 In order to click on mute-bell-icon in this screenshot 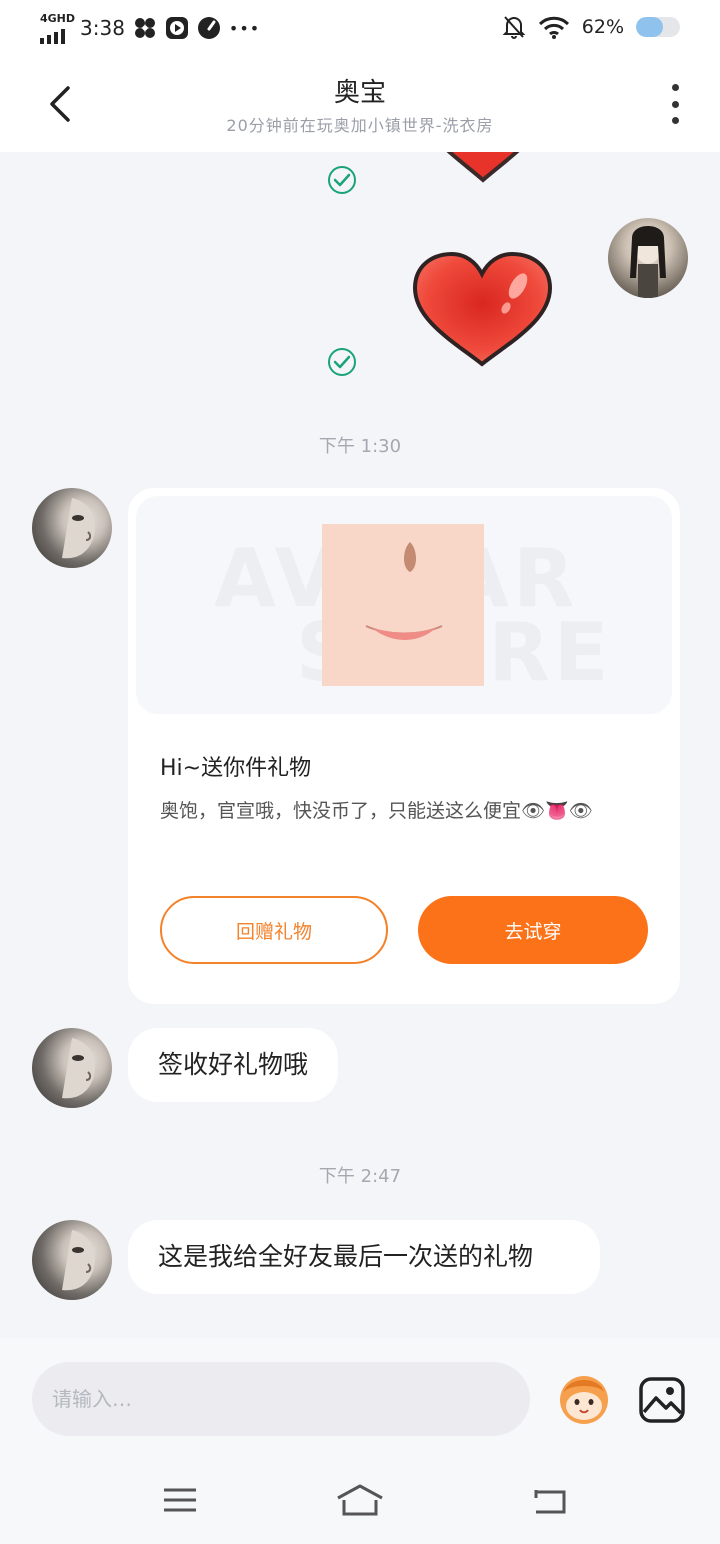, I will do `click(514, 27)`.